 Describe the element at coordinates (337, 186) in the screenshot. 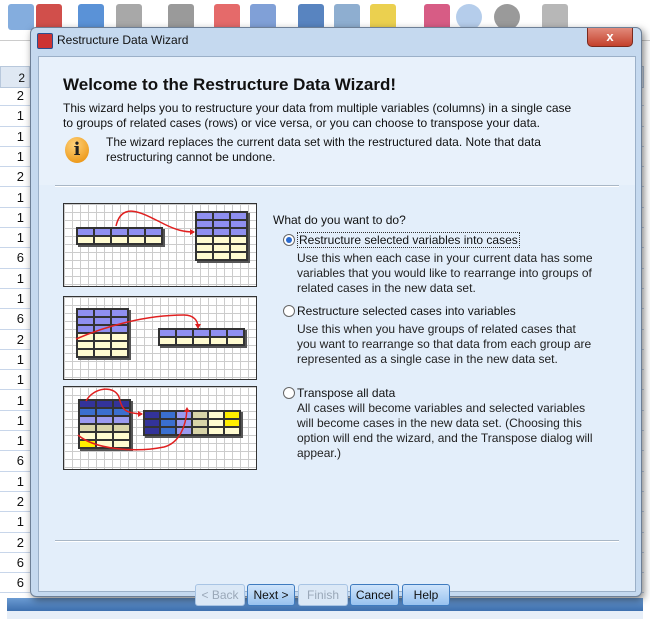

I see `header-divider` at that location.